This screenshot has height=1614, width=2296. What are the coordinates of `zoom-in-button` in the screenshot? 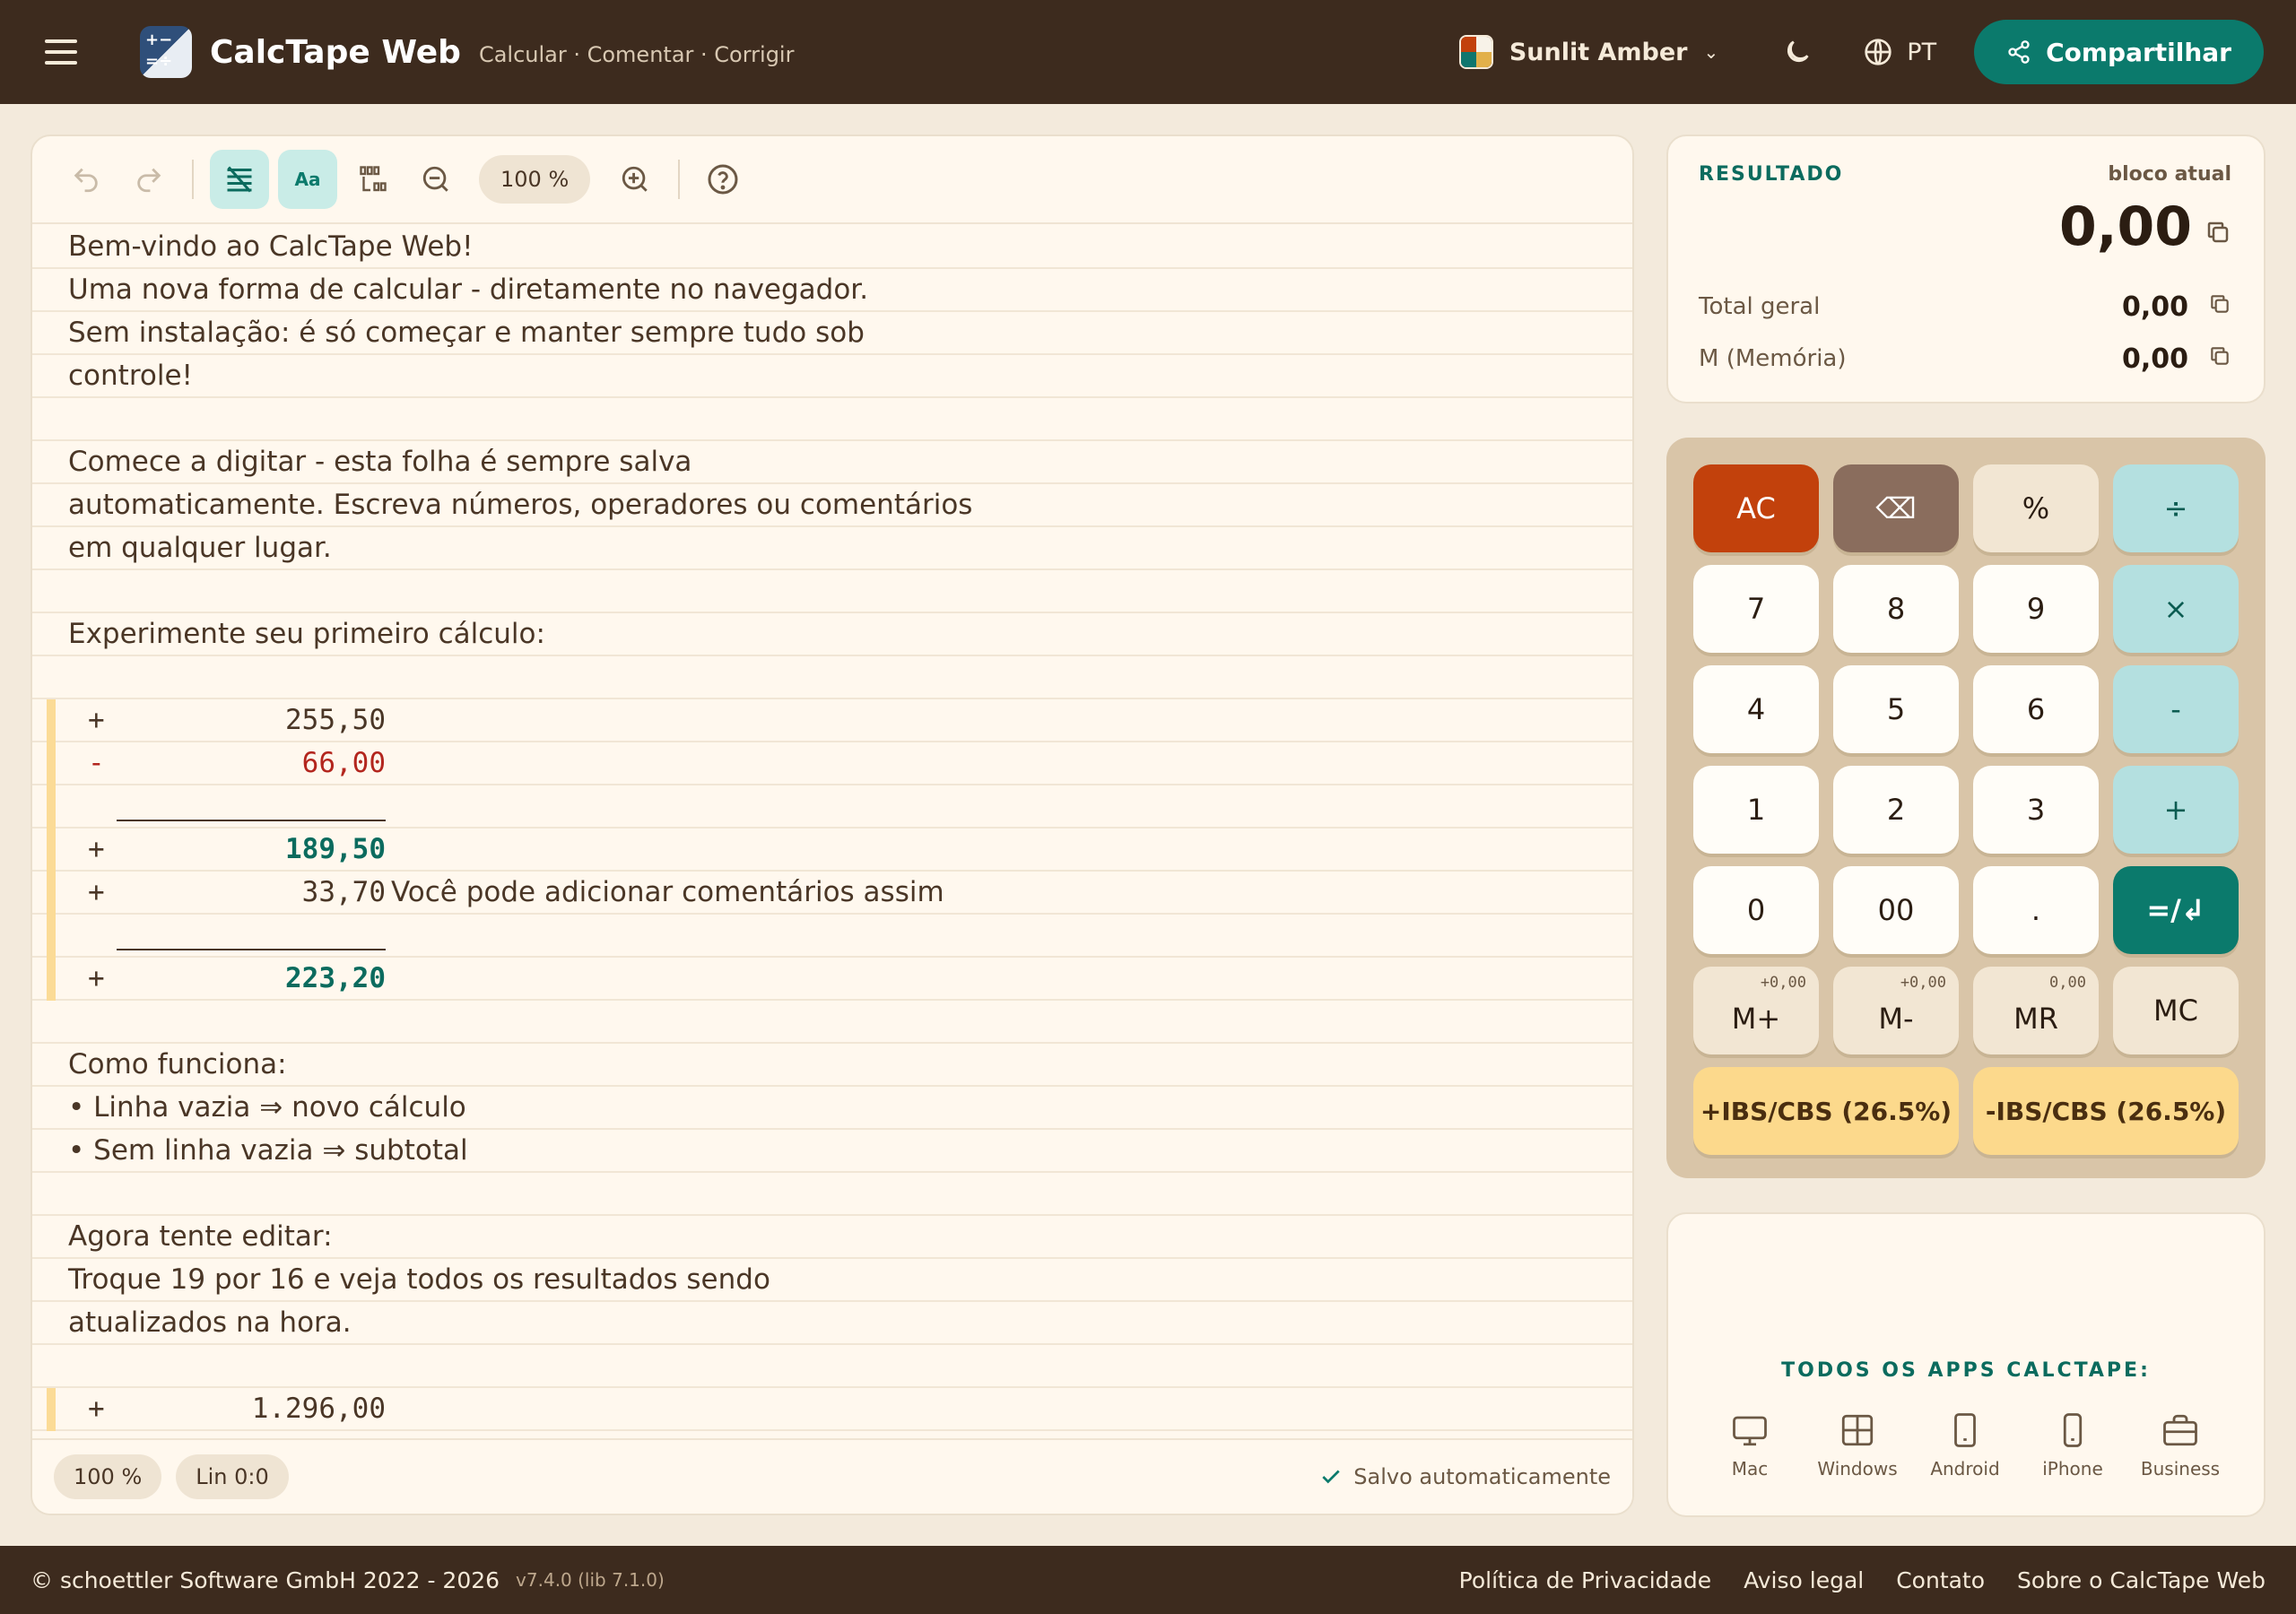 It's located at (635, 179).